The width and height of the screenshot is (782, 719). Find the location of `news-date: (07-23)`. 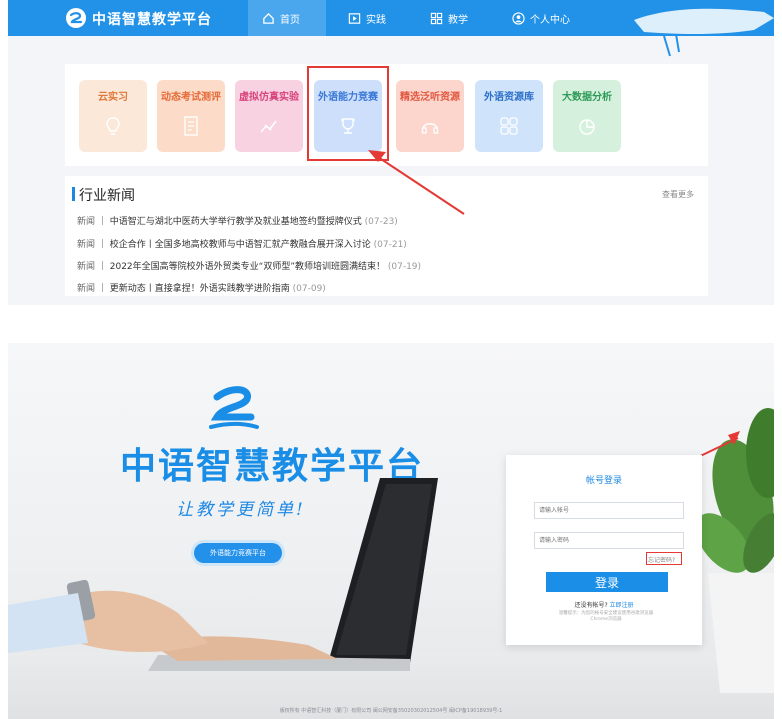

news-date: (07-23) is located at coordinates (381, 222).